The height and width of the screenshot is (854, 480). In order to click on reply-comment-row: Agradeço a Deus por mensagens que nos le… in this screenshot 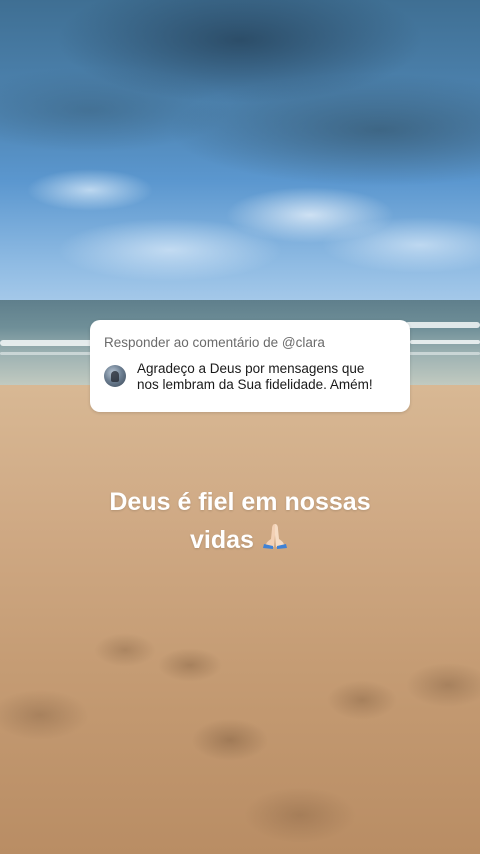, I will do `click(250, 377)`.